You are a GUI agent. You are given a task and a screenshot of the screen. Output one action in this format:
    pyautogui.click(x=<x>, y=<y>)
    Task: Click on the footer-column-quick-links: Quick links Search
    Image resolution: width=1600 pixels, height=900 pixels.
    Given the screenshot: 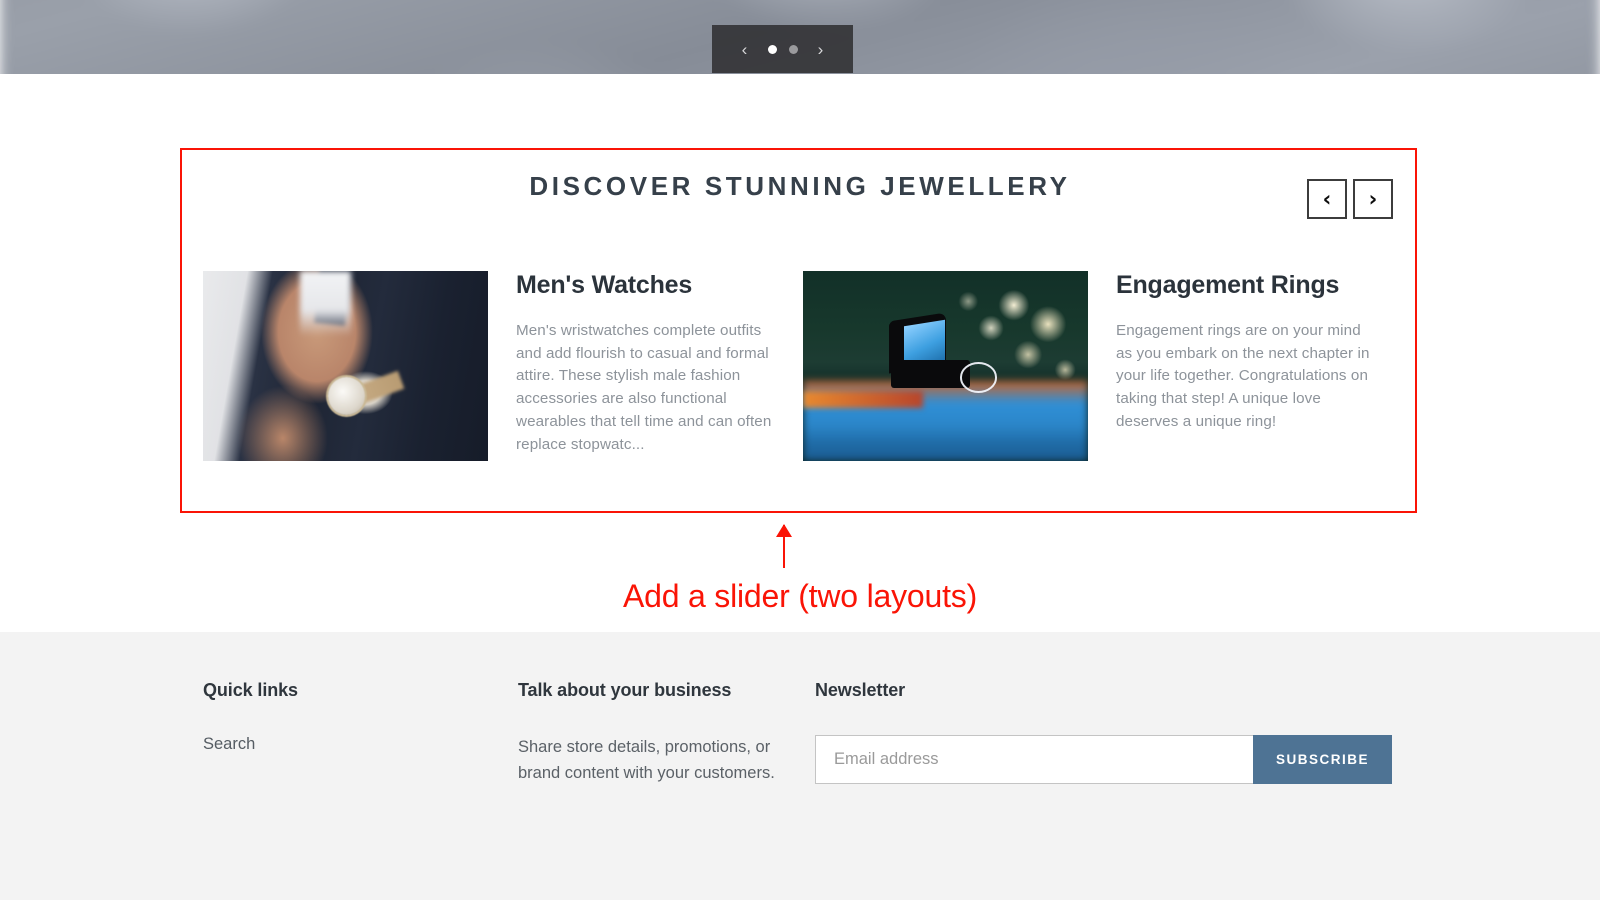 What is the action you would take?
    pyautogui.click(x=343, y=717)
    